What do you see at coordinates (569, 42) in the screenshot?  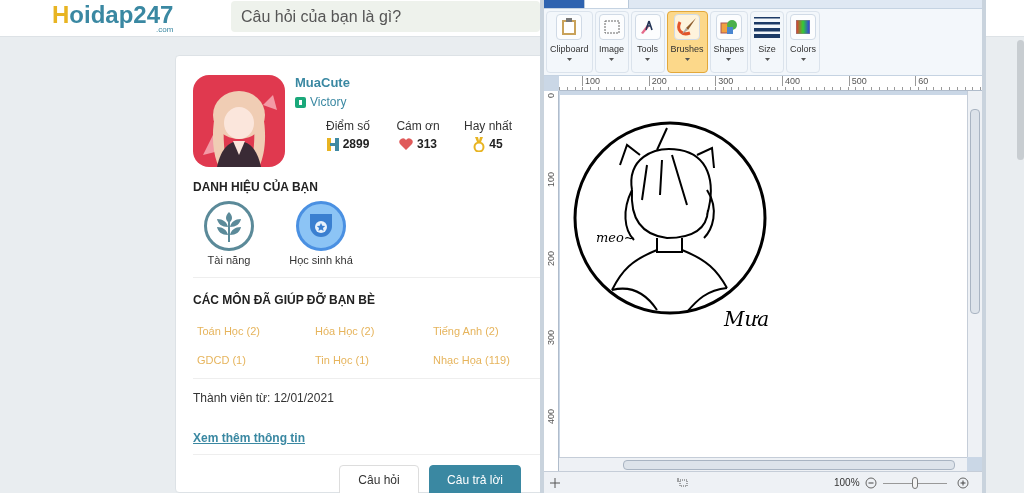 I see `ribbon-button: Clipboard` at bounding box center [569, 42].